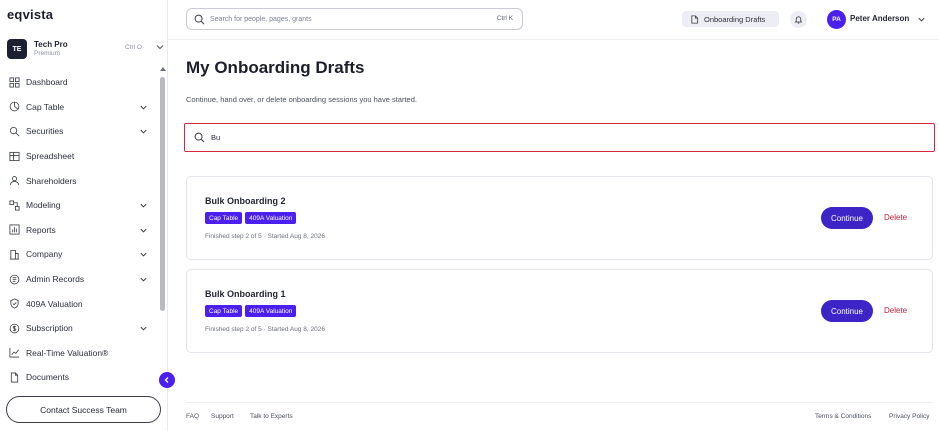 Image resolution: width=939 pixels, height=431 pixels. What do you see at coordinates (14, 82) in the screenshot?
I see `grid-icon` at bounding box center [14, 82].